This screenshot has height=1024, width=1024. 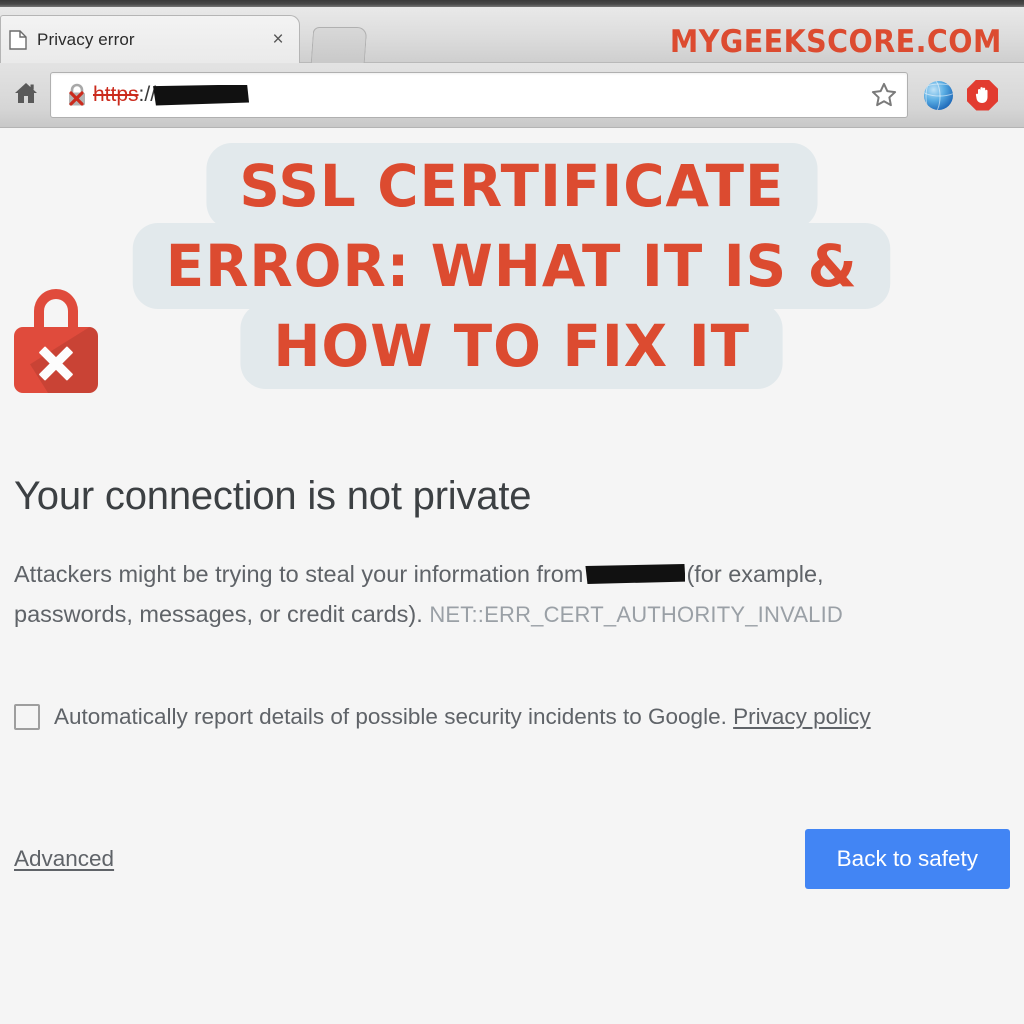 What do you see at coordinates (512, 859) in the screenshot?
I see `interstitial-actions: Advanced Back to safety` at bounding box center [512, 859].